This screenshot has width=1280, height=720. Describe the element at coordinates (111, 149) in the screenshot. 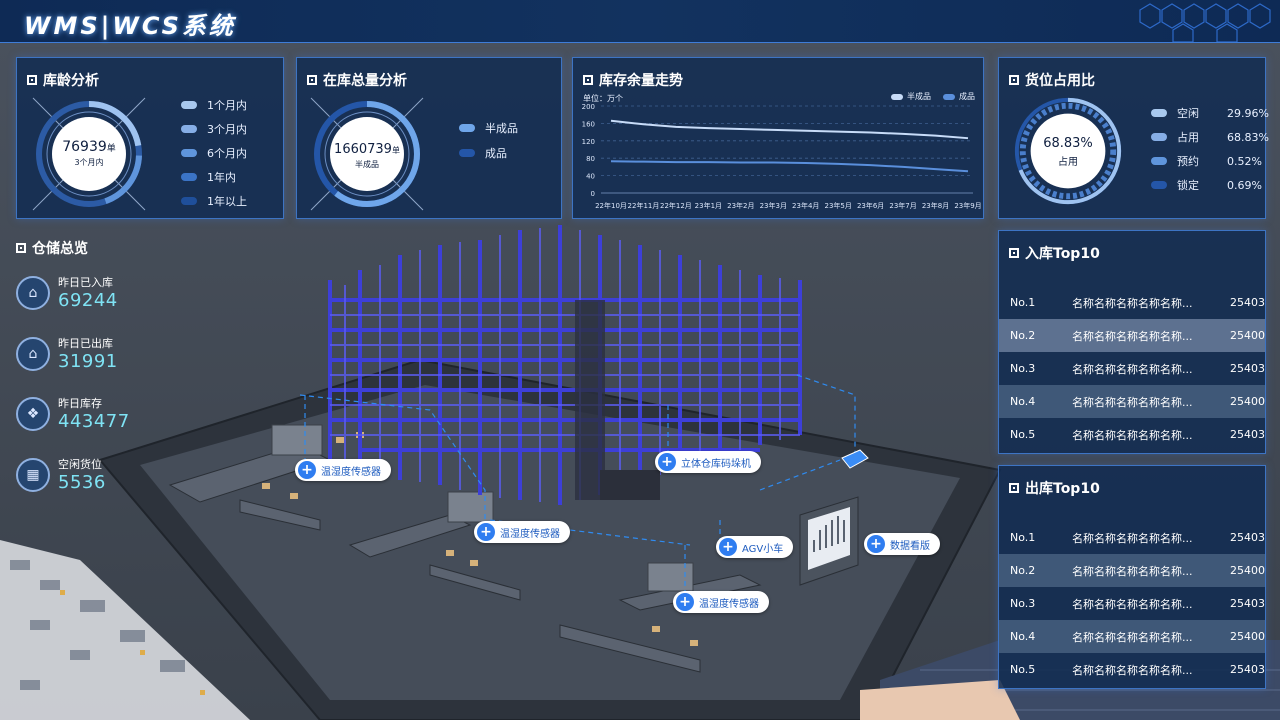

I see `age-center-unit: 单` at that location.